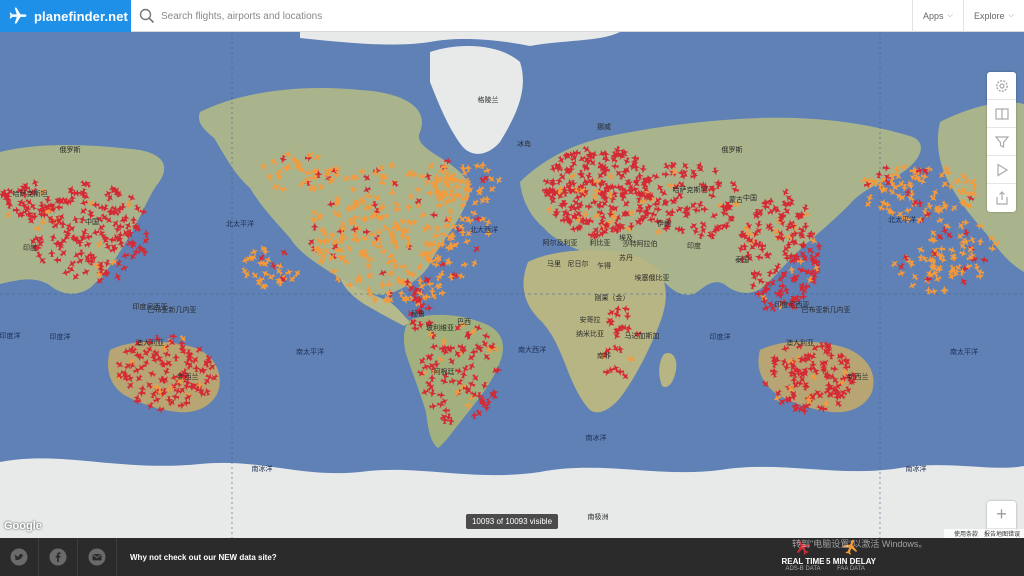 This screenshot has width=1024, height=576. Describe the element at coordinates (732, 150) in the screenshot. I see `label-russia-right: 俄罗斯` at that location.